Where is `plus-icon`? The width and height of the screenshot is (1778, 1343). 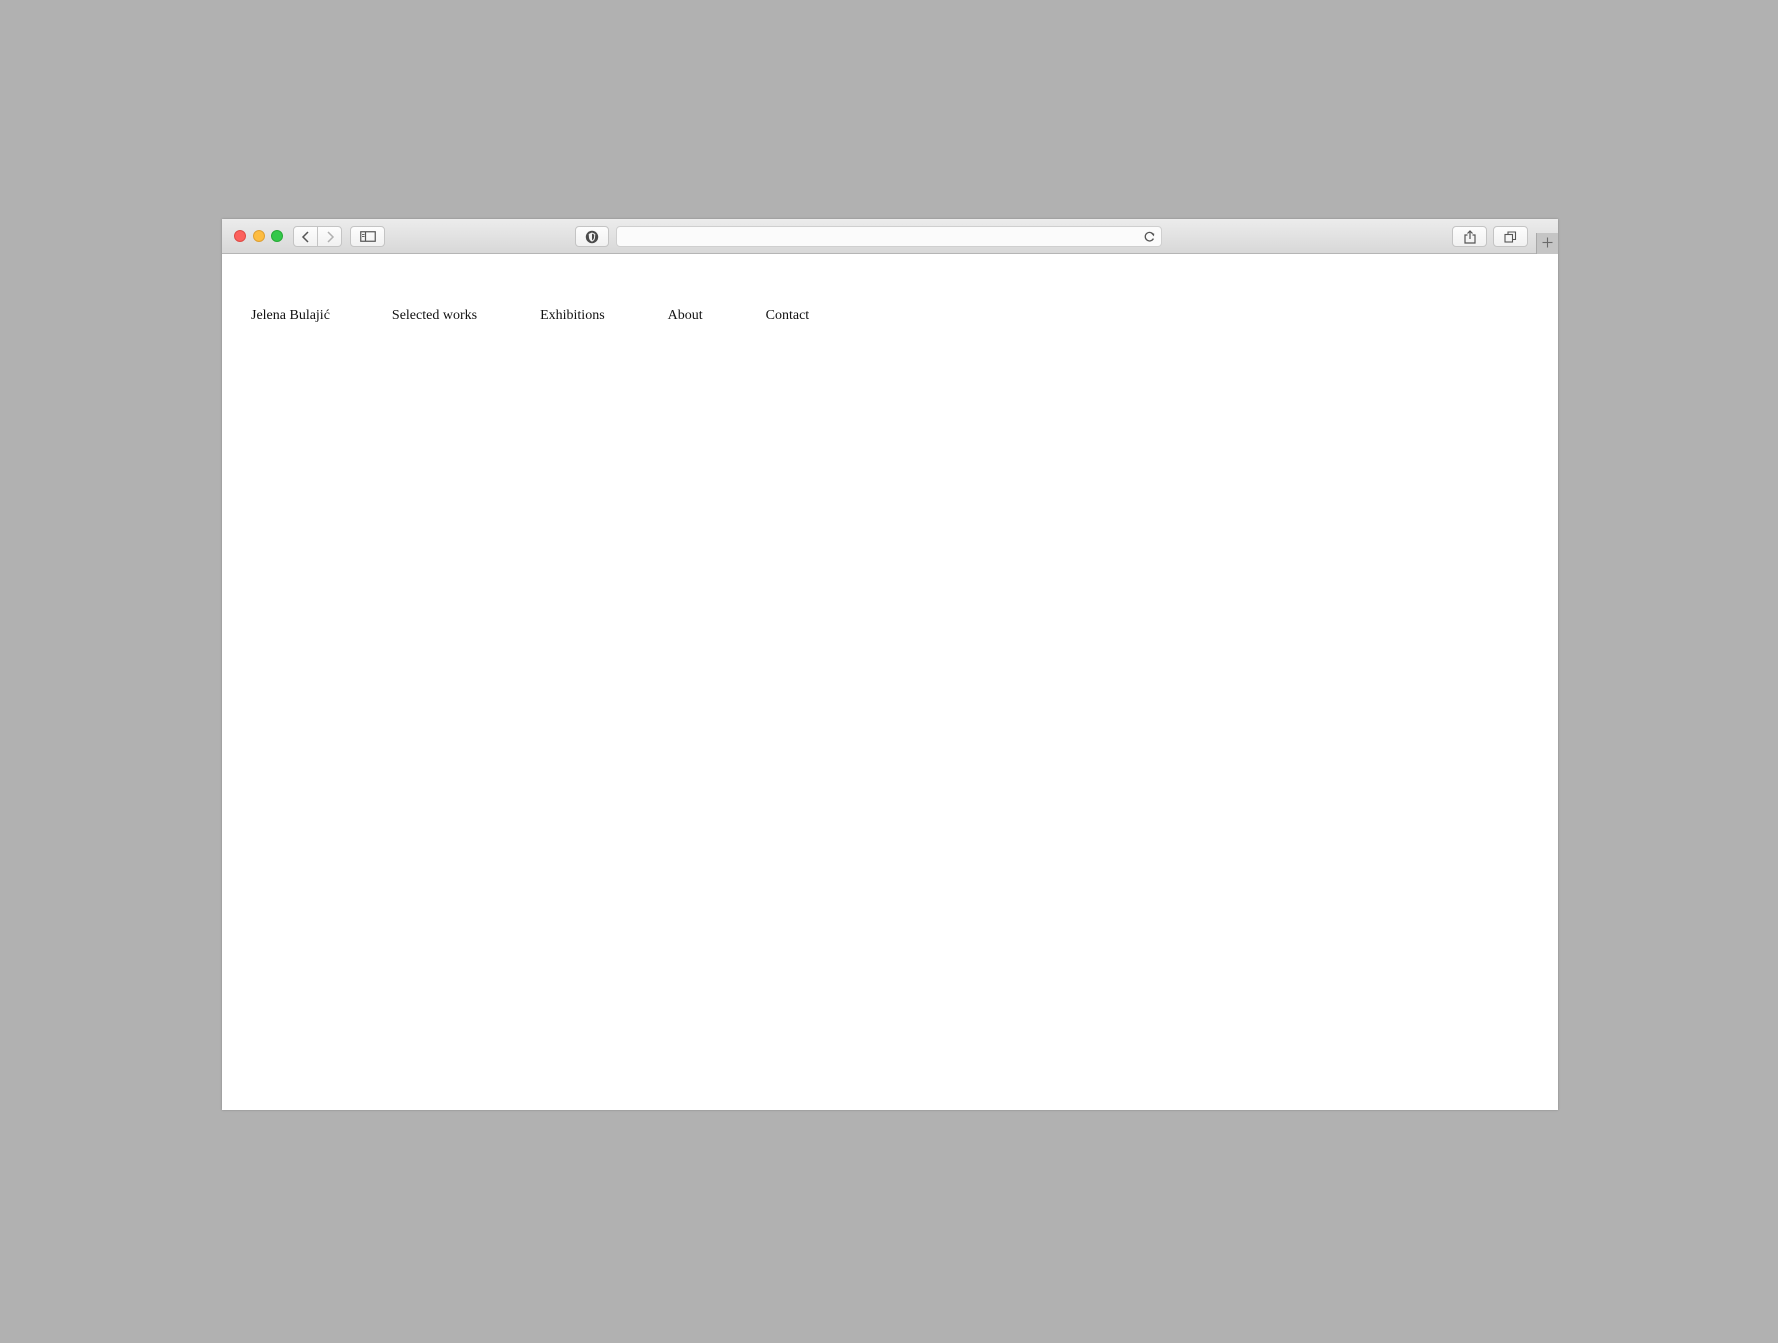 plus-icon is located at coordinates (1547, 244).